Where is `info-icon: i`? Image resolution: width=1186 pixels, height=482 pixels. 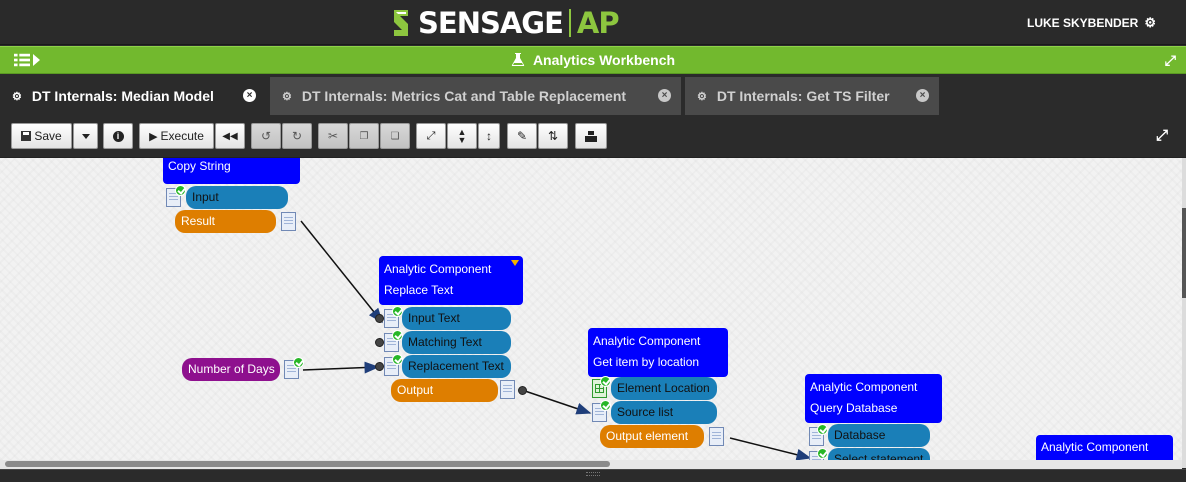
info-icon: i is located at coordinates (118, 136).